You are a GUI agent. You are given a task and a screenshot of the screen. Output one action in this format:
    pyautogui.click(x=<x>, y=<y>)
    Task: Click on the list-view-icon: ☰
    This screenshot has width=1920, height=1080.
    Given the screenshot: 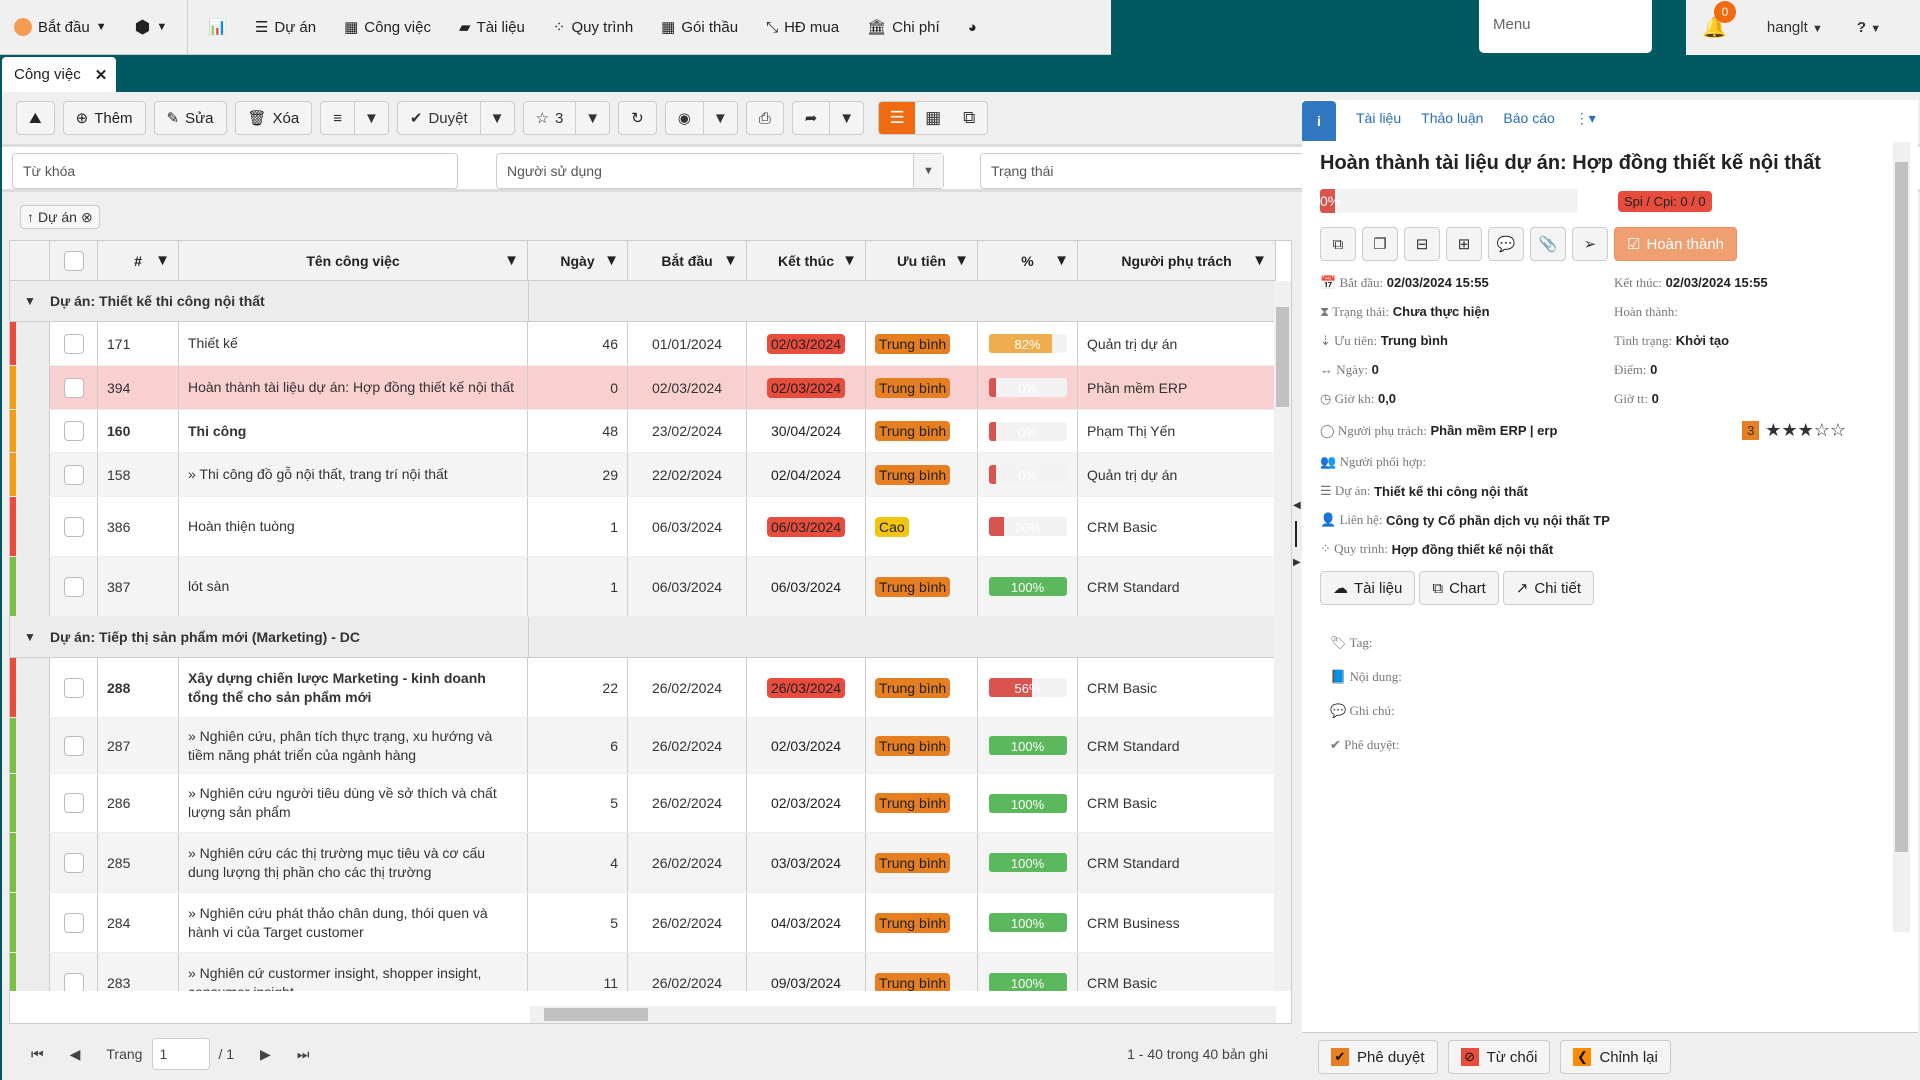 What is the action you would take?
    pyautogui.click(x=897, y=118)
    